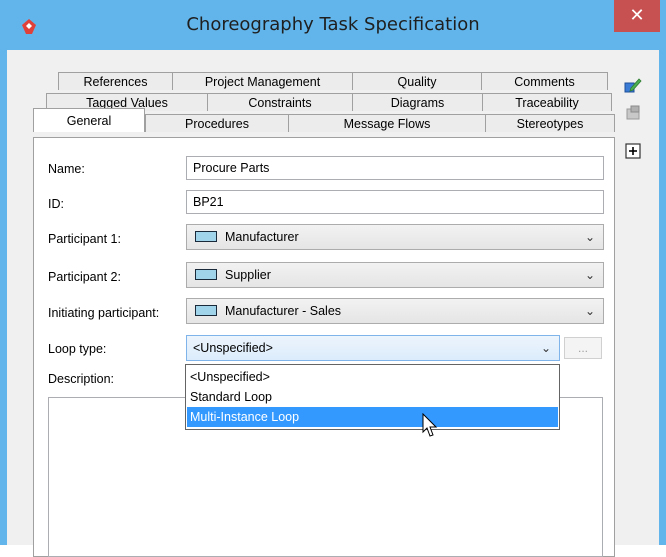 The image size is (666, 557). I want to click on loop-type-label: Loop type:, so click(77, 349).